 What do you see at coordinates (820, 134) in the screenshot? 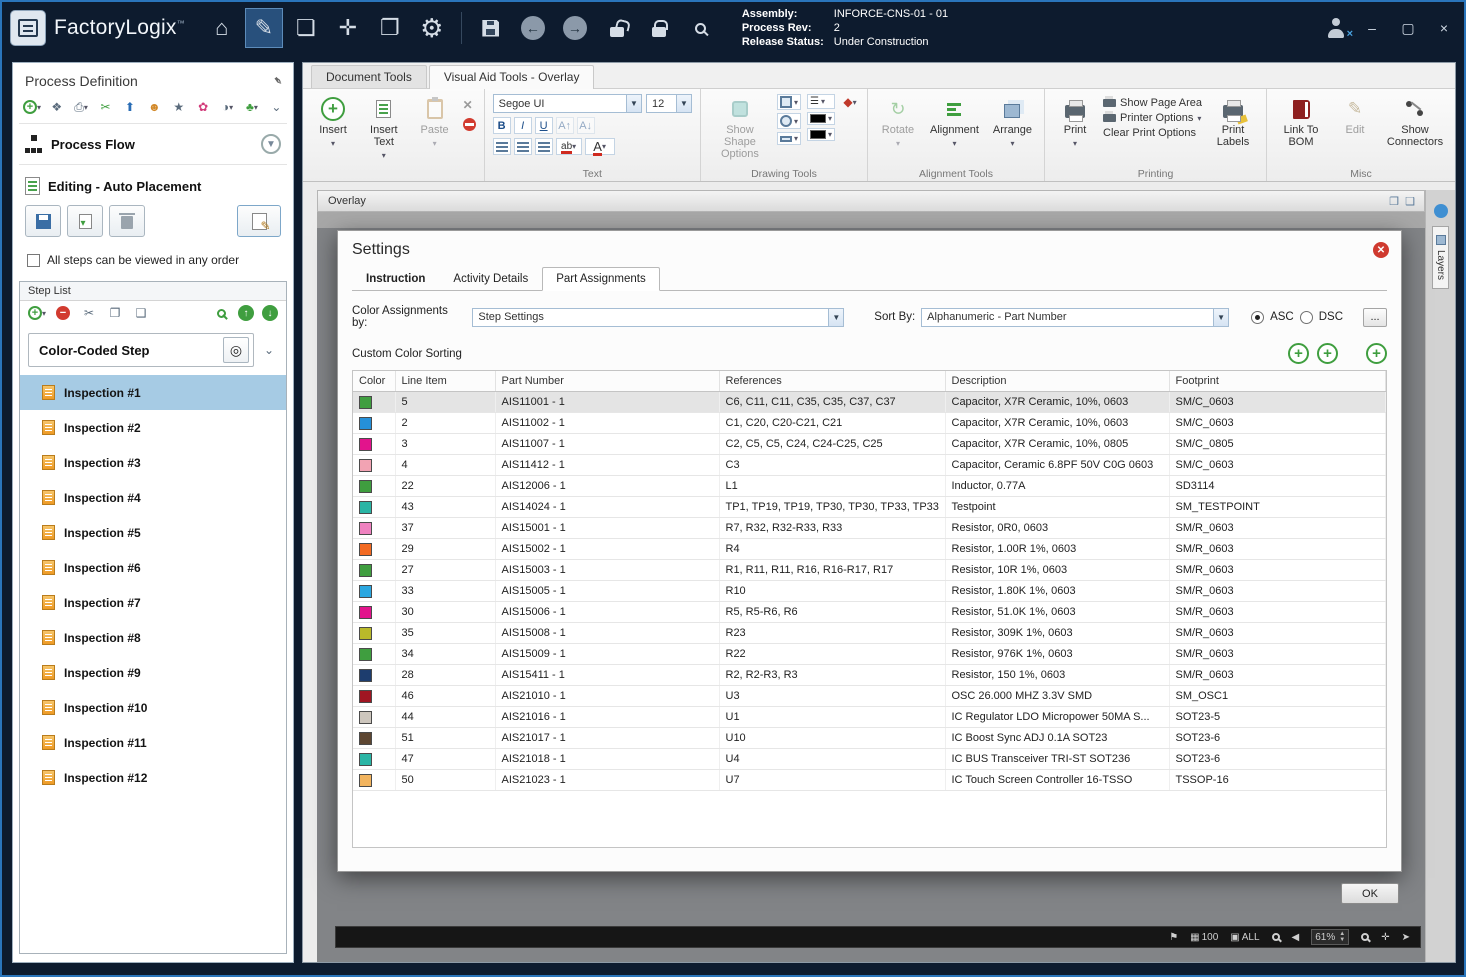
I see `fill-color-select: ▾` at bounding box center [820, 134].